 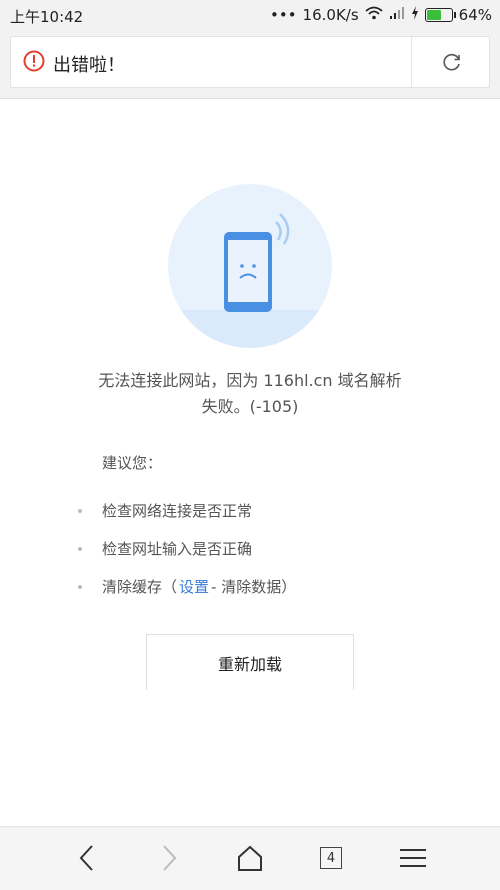 What do you see at coordinates (132, 463) in the screenshot?
I see `suggest-label: 建议您：` at bounding box center [132, 463].